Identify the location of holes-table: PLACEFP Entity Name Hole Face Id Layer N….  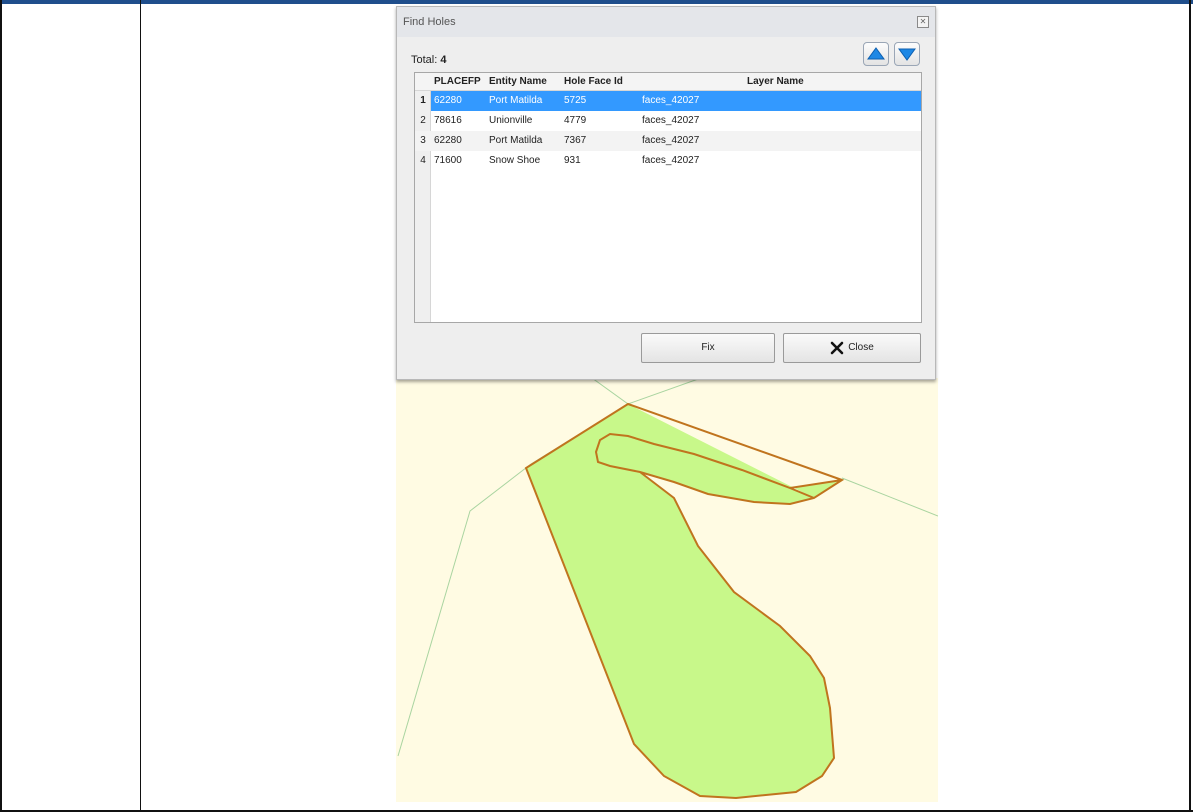
(668, 197).